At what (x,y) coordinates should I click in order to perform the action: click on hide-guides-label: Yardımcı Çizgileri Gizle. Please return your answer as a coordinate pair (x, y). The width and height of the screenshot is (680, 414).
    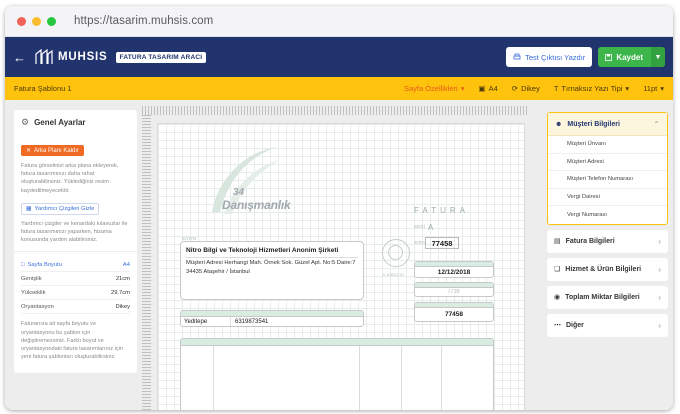
    Looking at the image, I should click on (64, 208).